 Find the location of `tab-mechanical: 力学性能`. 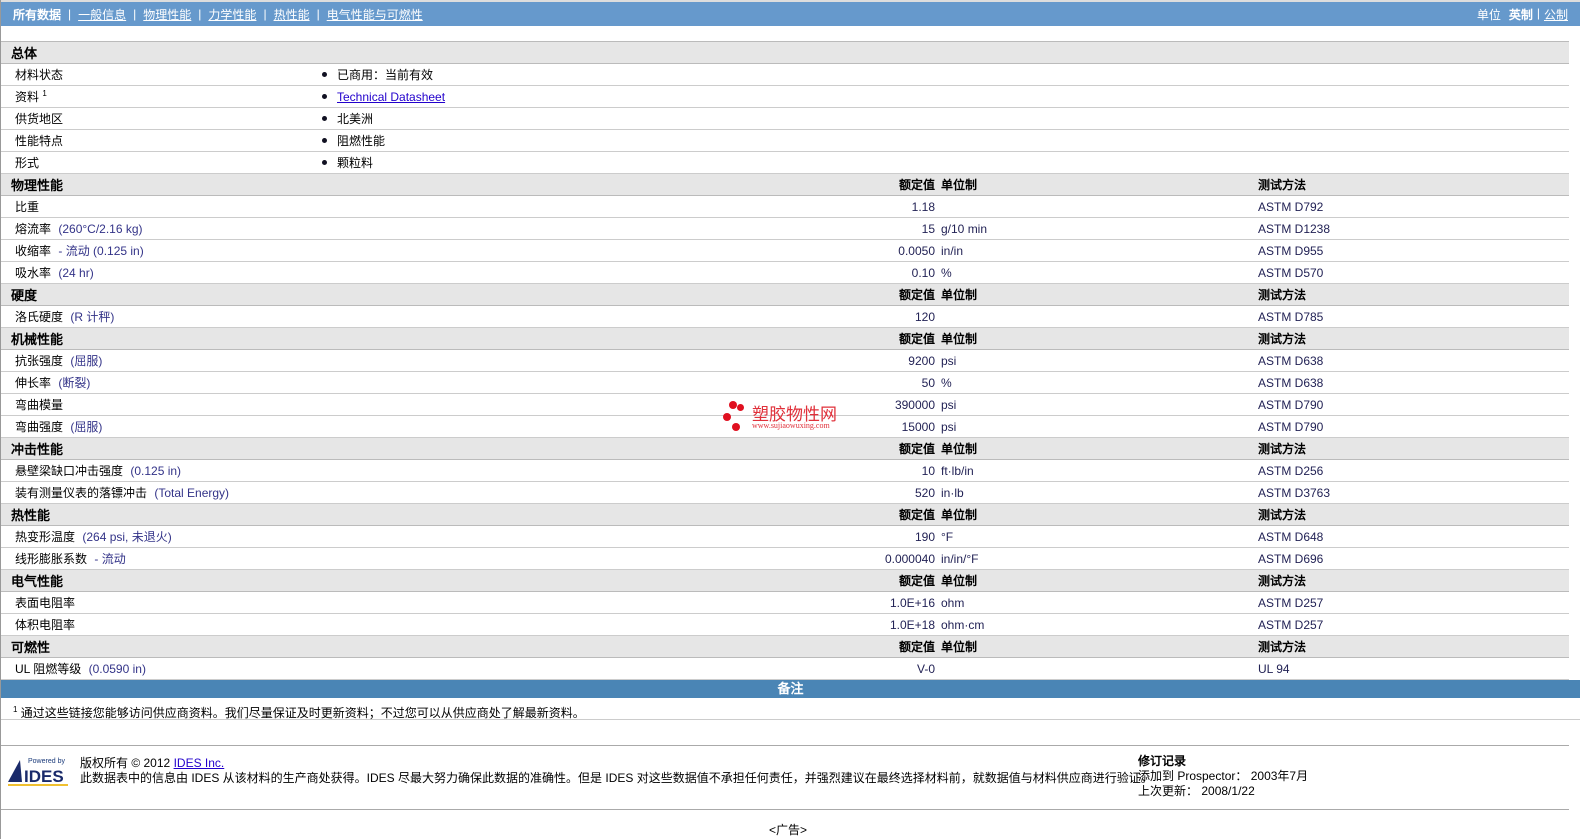

tab-mechanical: 力学性能 is located at coordinates (232, 14).